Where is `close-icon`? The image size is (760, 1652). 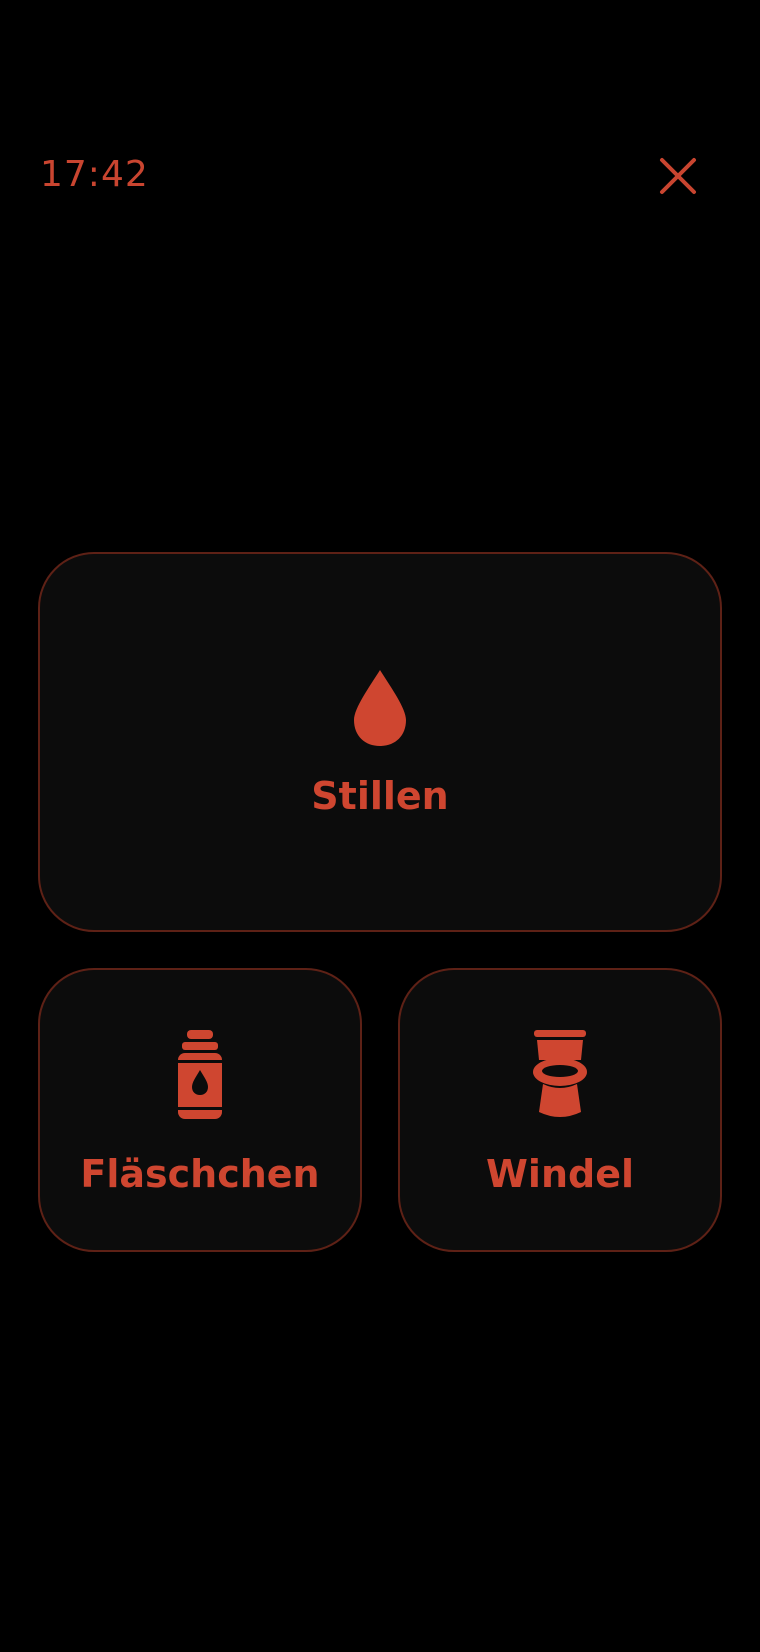
close-icon is located at coordinates (678, 176).